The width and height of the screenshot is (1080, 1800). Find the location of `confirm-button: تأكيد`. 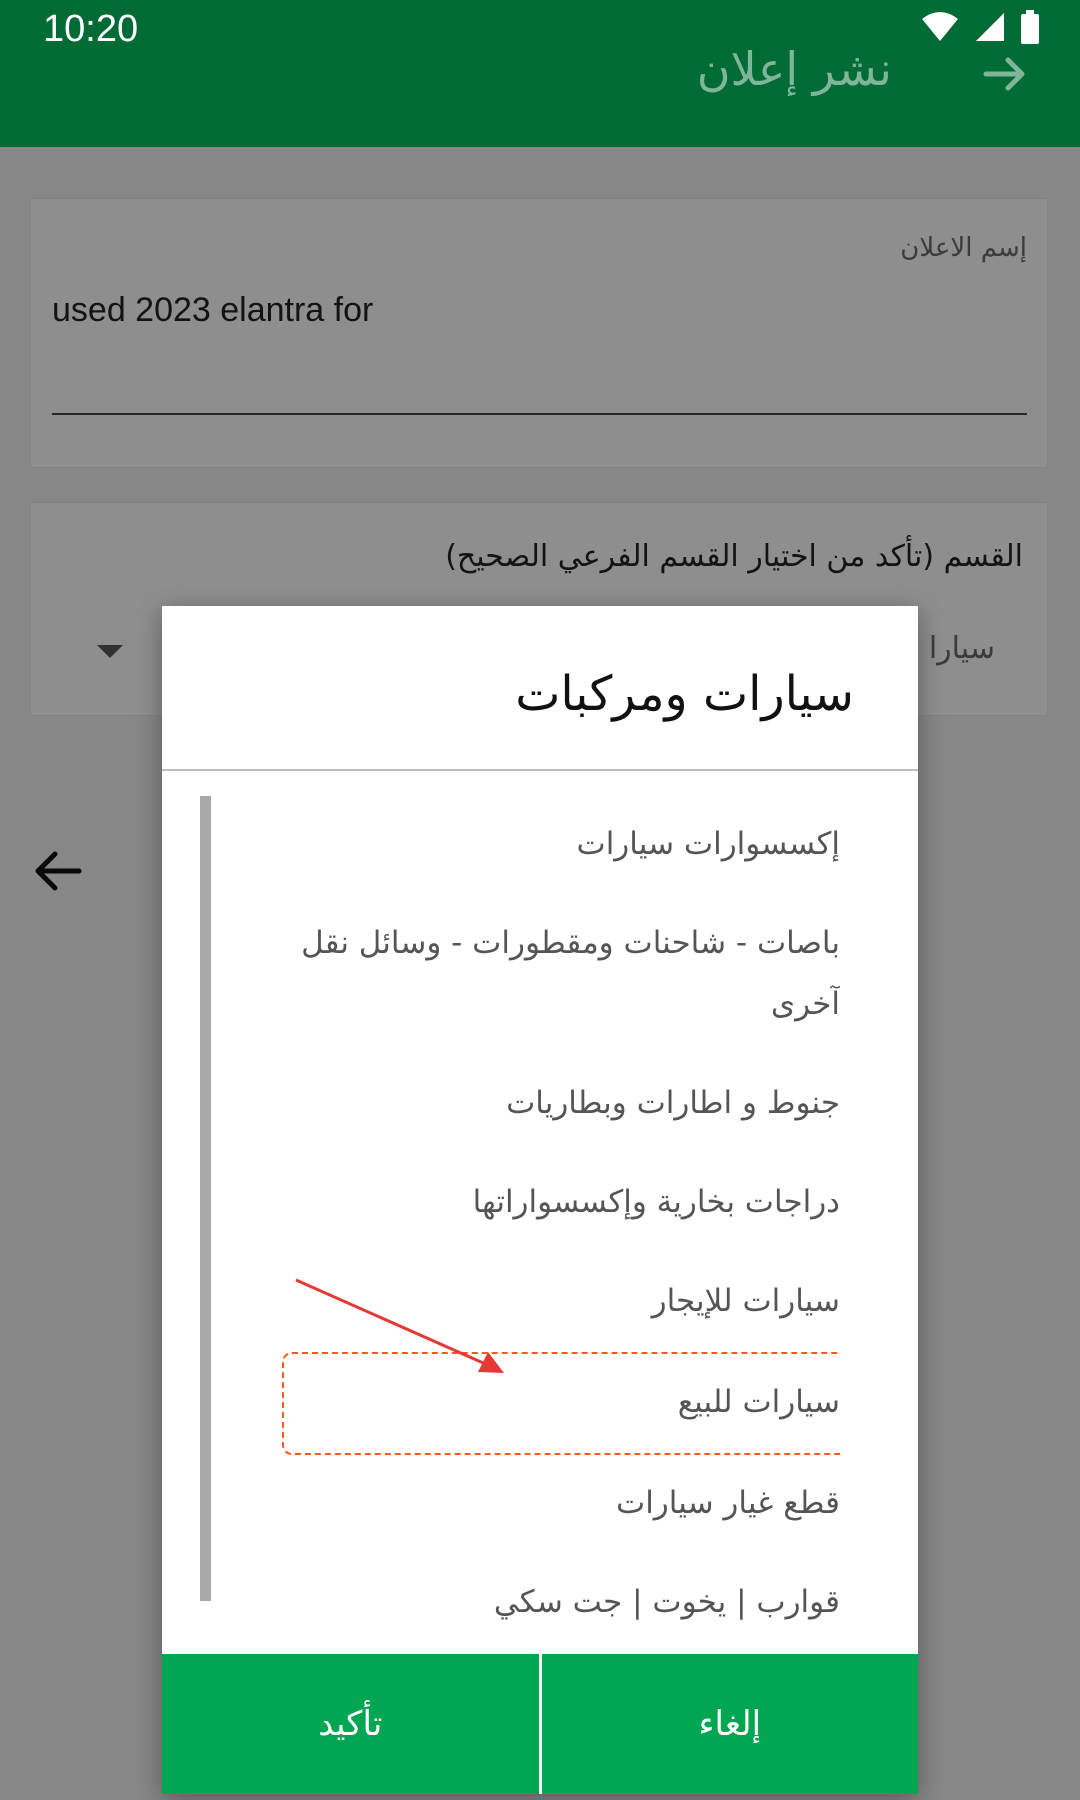

confirm-button: تأكيد is located at coordinates (350, 1724).